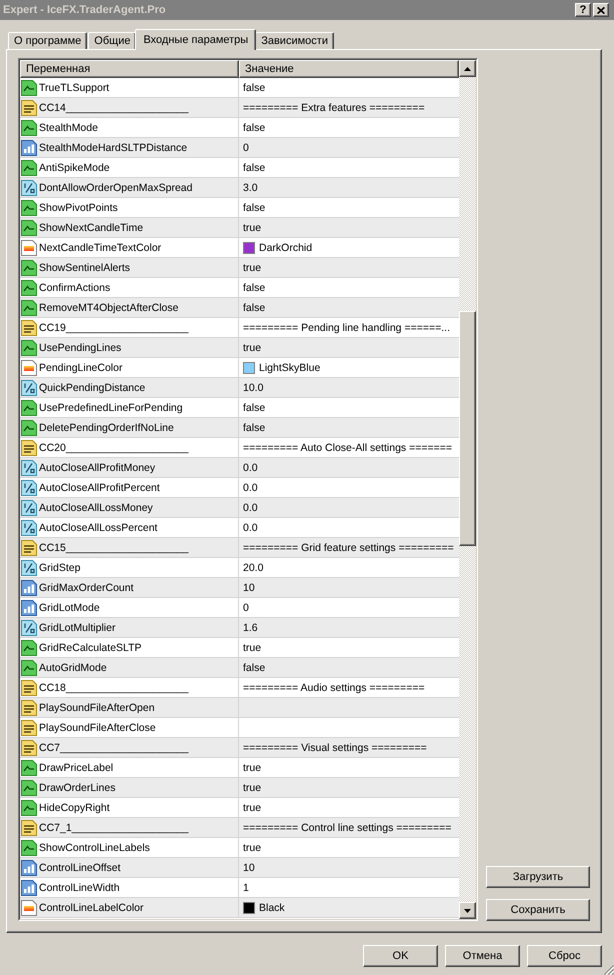 The image size is (614, 975). Describe the element at coordinates (48, 40) in the screenshot. I see `tab: О программе` at that location.